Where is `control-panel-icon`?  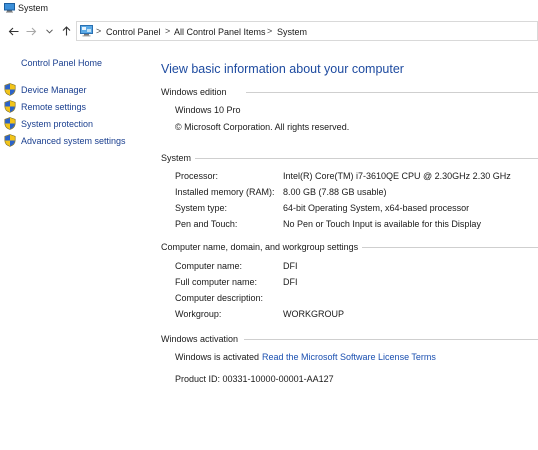 control-panel-icon is located at coordinates (86, 32).